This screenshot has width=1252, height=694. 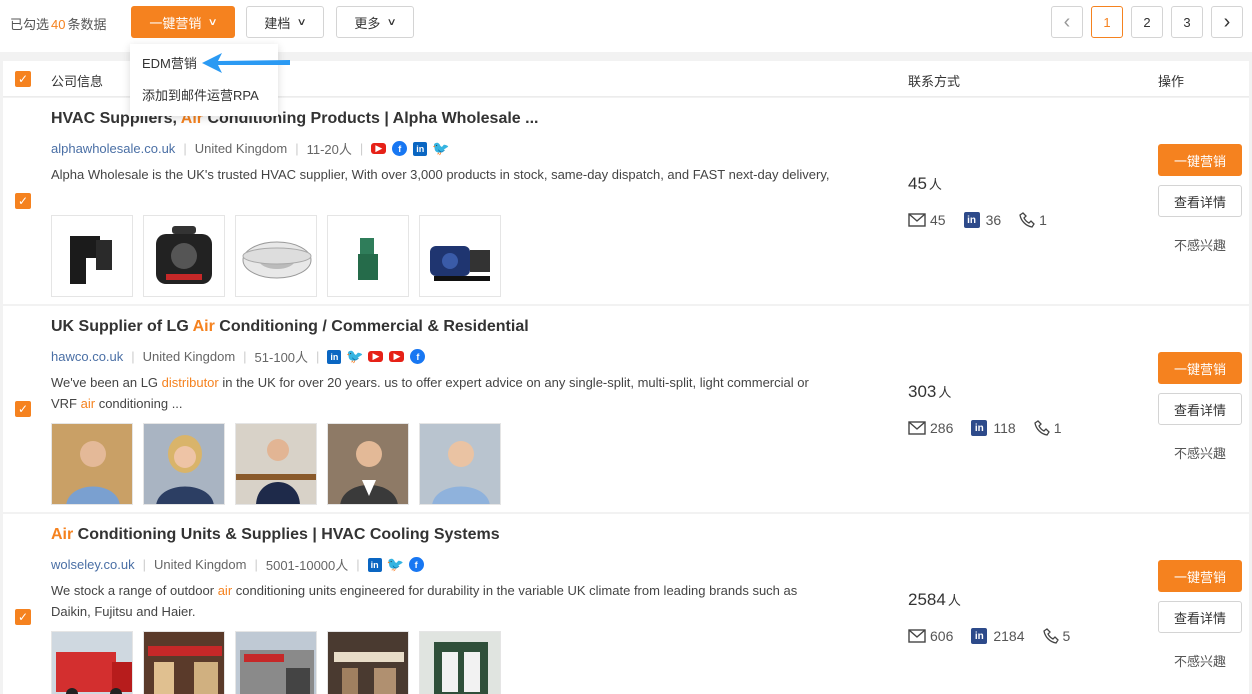 I want to click on header-actions: 操作, so click(x=1171, y=81).